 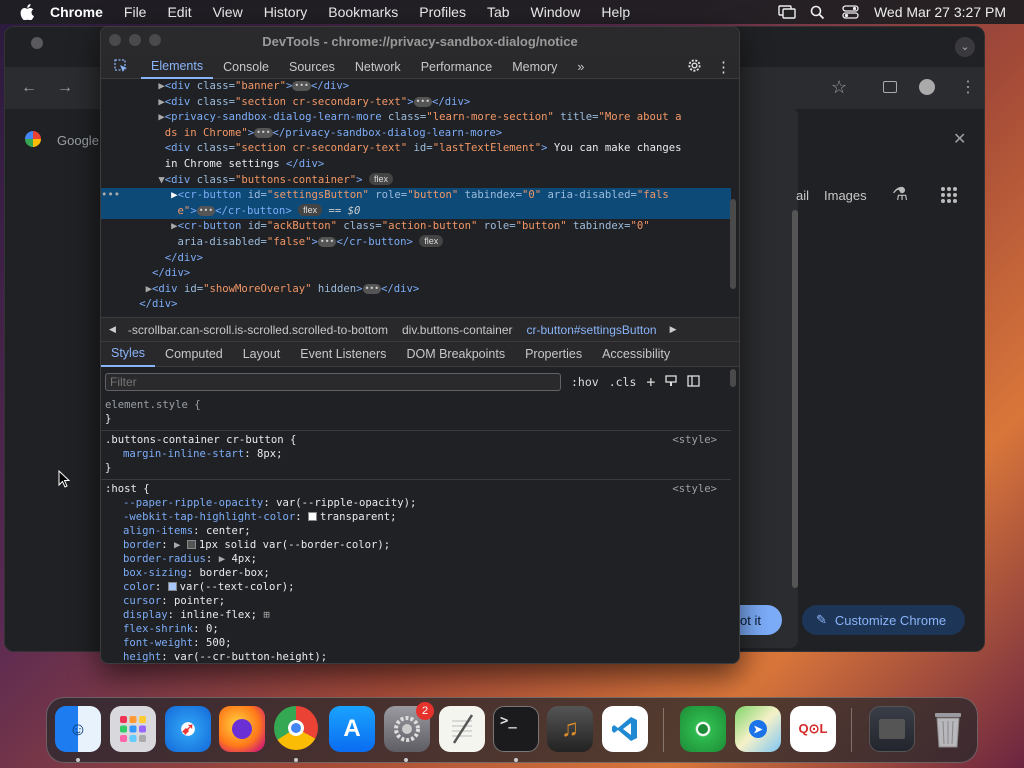 I want to click on inspect-element-icon, so click(x=121, y=67).